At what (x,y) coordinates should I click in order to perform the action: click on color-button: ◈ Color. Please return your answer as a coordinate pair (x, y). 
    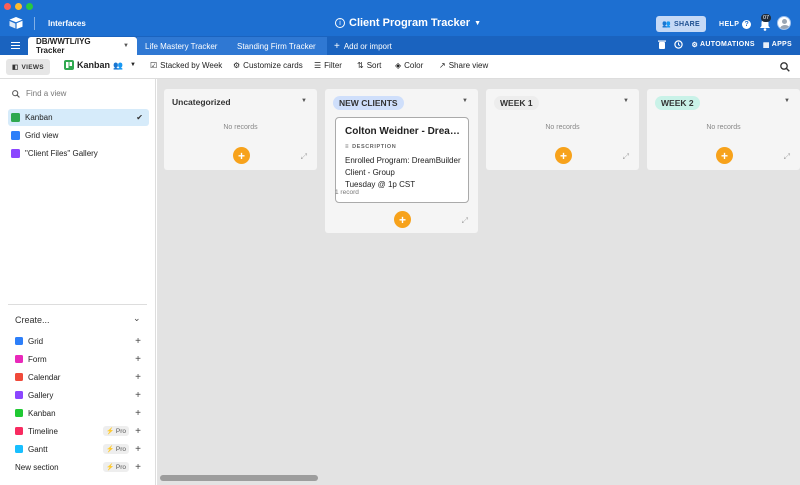
    Looking at the image, I should click on (409, 65).